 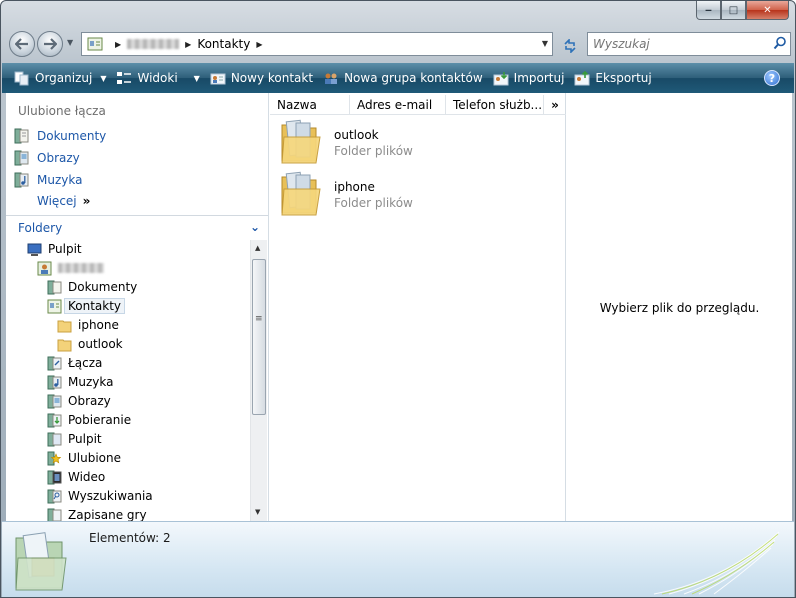 What do you see at coordinates (81, 268) in the screenshot?
I see `blurred-username` at bounding box center [81, 268].